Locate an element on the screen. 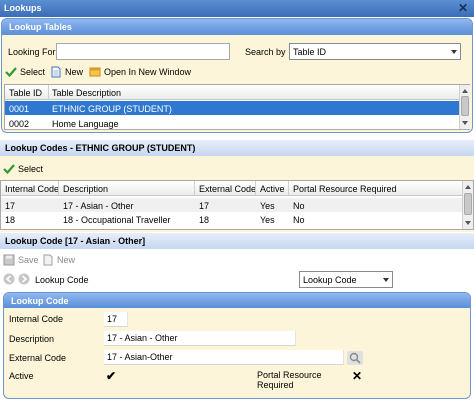  lookup-tables-grid-header: Table ID Table Description is located at coordinates (232, 92).